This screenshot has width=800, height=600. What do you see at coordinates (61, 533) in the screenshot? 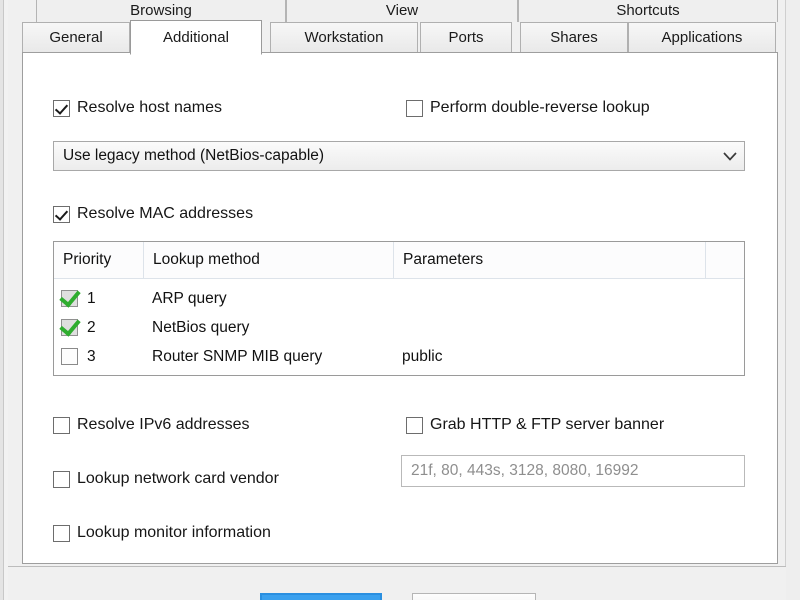
I see `lookup-monitor-information-checkbox` at bounding box center [61, 533].